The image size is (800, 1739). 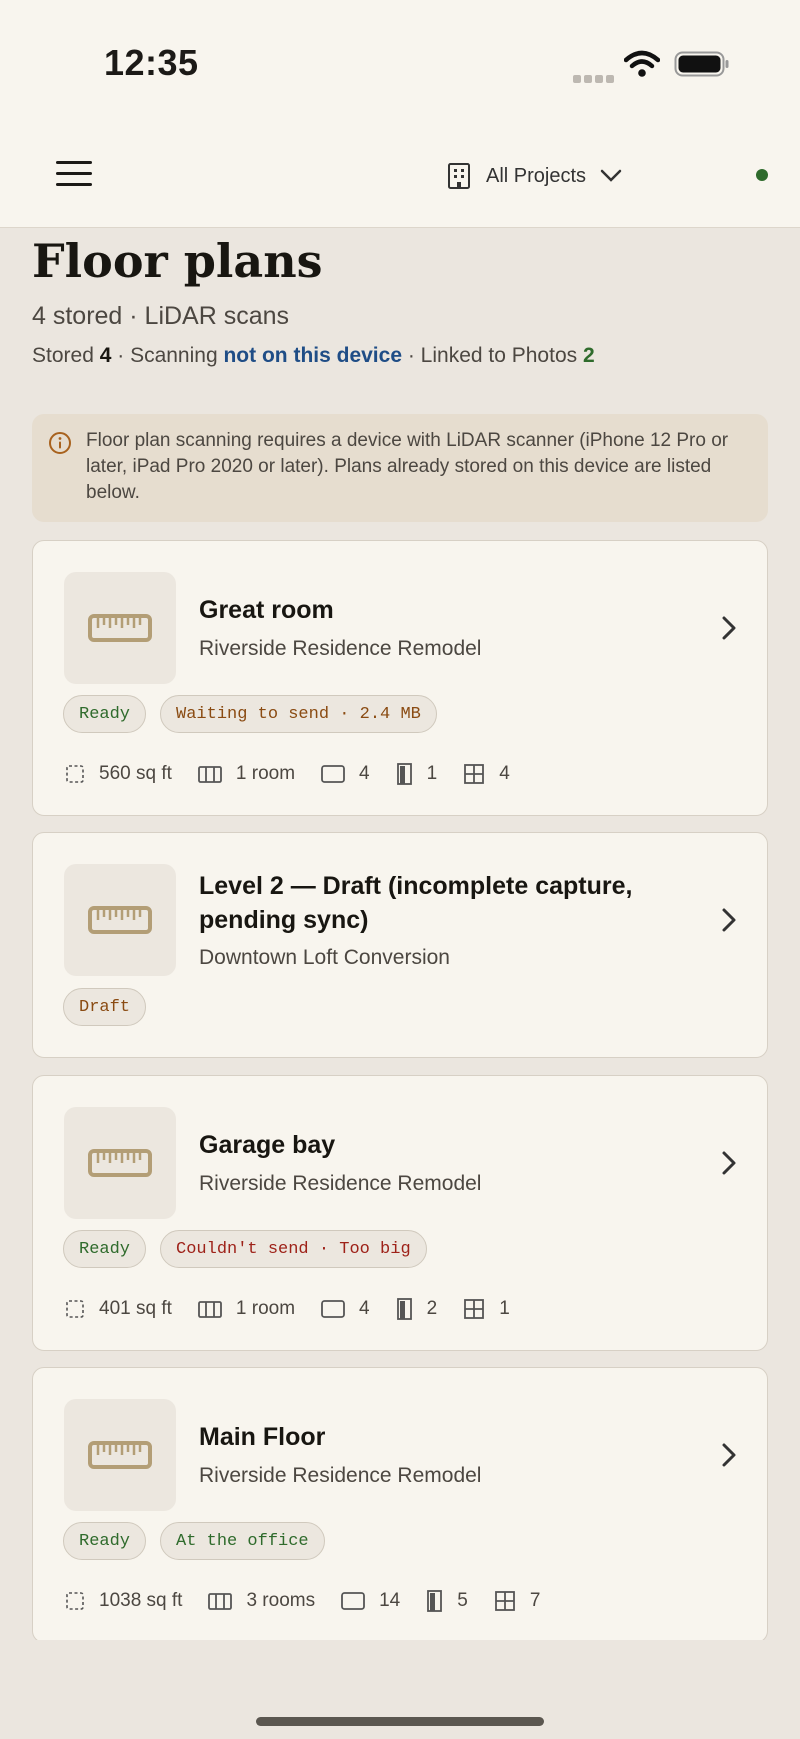 I want to click on plan-title: Great room, so click(x=266, y=610).